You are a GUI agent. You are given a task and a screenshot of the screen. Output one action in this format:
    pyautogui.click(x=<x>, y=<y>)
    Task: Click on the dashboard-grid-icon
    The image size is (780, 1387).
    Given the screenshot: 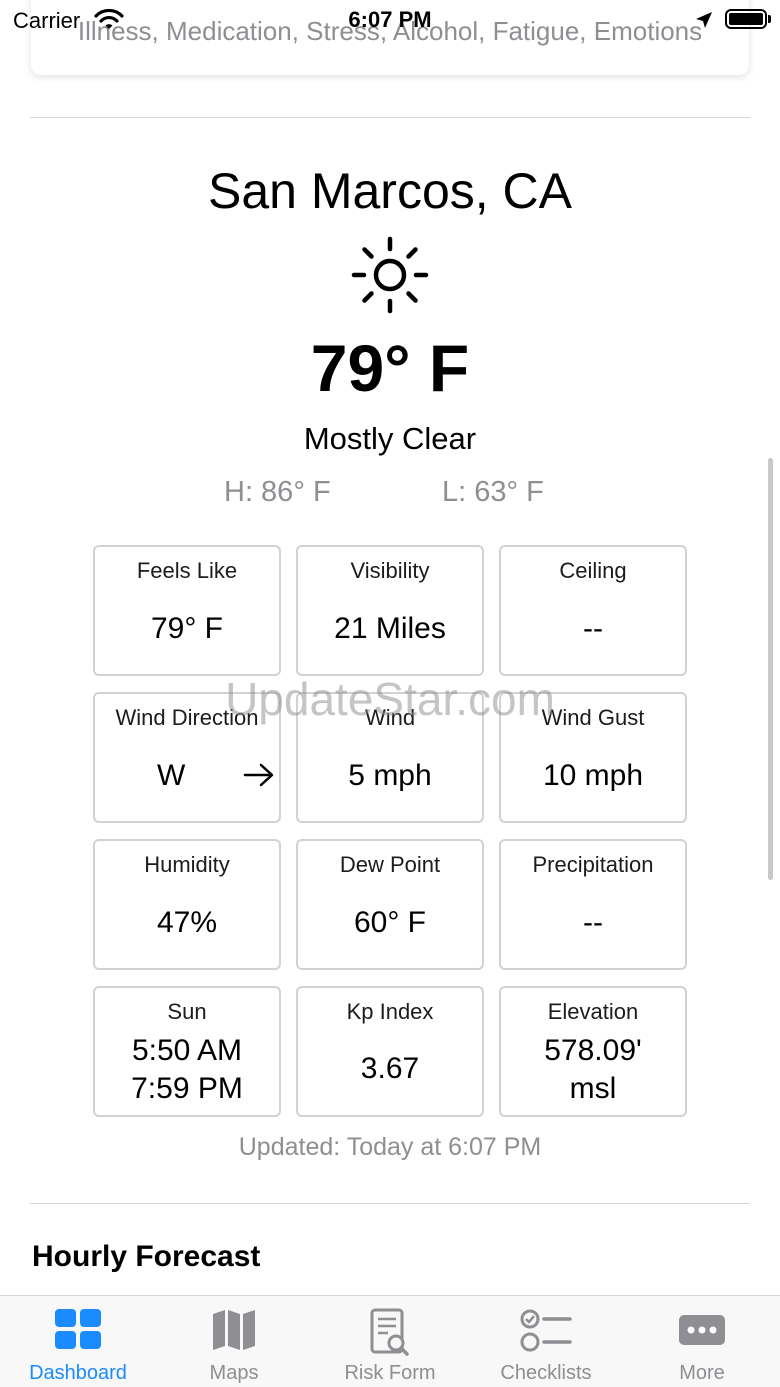 What is the action you would take?
    pyautogui.click(x=78, y=1331)
    